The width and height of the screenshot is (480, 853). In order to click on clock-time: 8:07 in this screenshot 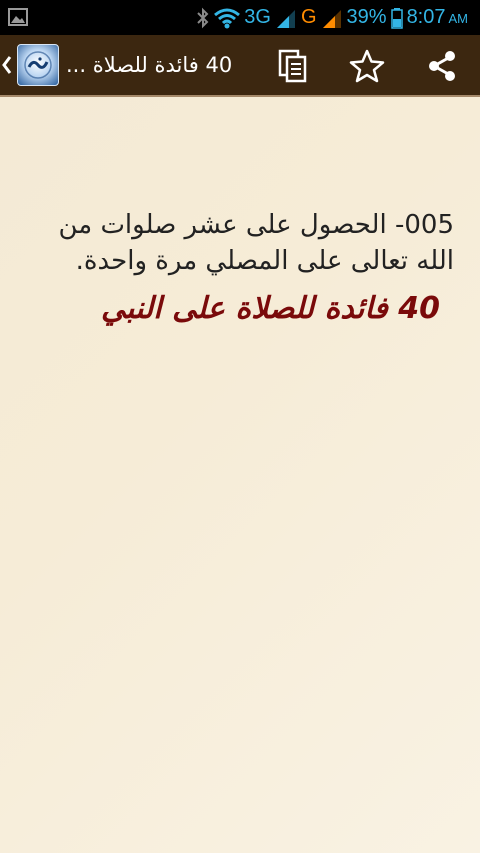, I will do `click(426, 16)`.